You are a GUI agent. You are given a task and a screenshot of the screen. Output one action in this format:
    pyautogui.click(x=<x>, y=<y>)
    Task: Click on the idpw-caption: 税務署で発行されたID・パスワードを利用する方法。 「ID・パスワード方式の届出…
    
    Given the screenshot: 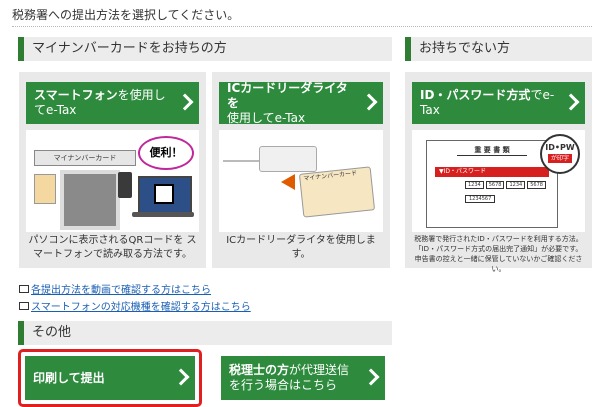 What is the action you would take?
    pyautogui.click(x=498, y=254)
    